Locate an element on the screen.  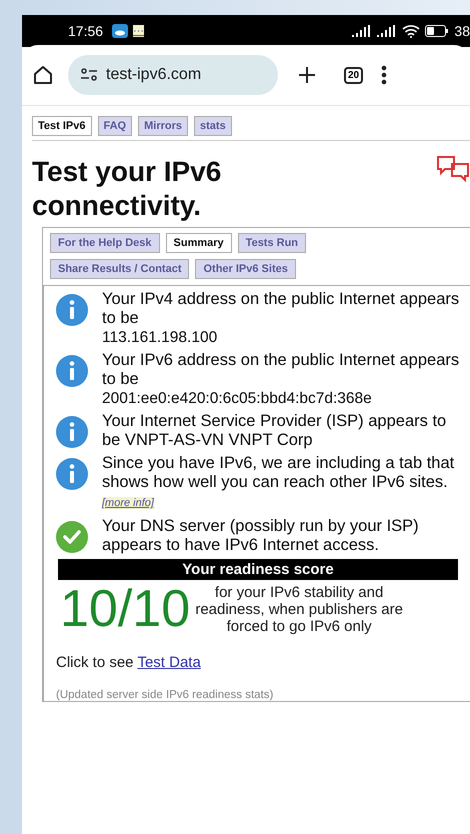
wifi-icon is located at coordinates (411, 31).